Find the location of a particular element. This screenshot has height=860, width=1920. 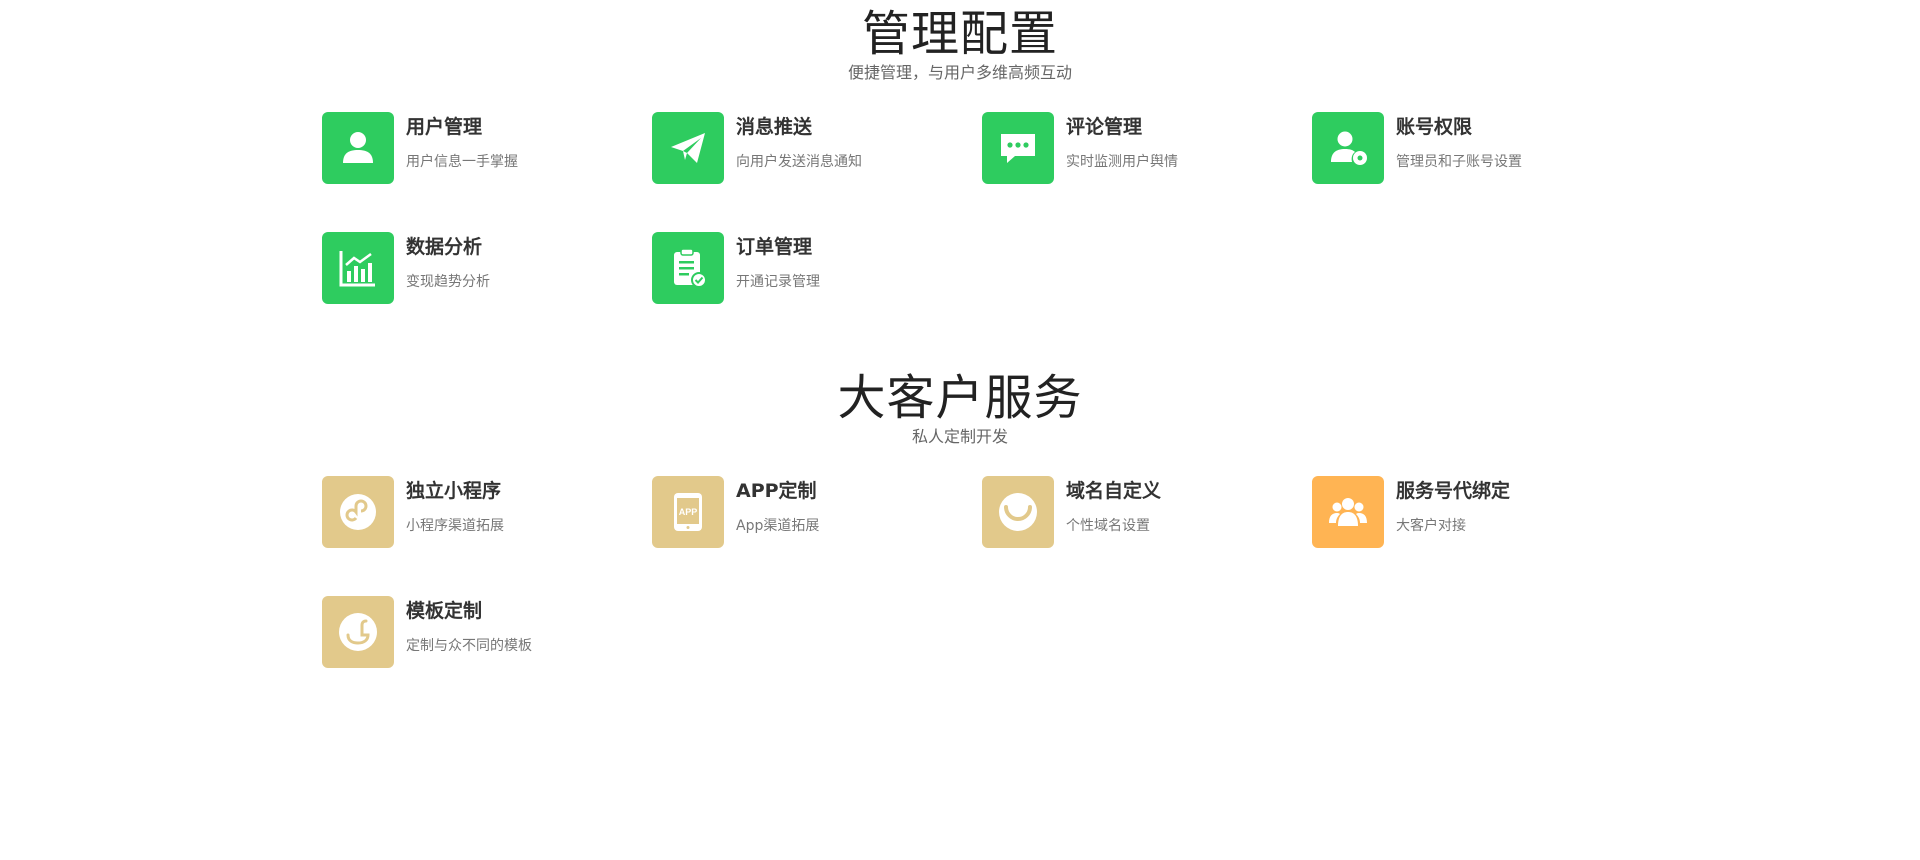

section-subtitle: 私人定制开发 is located at coordinates (959, 436).